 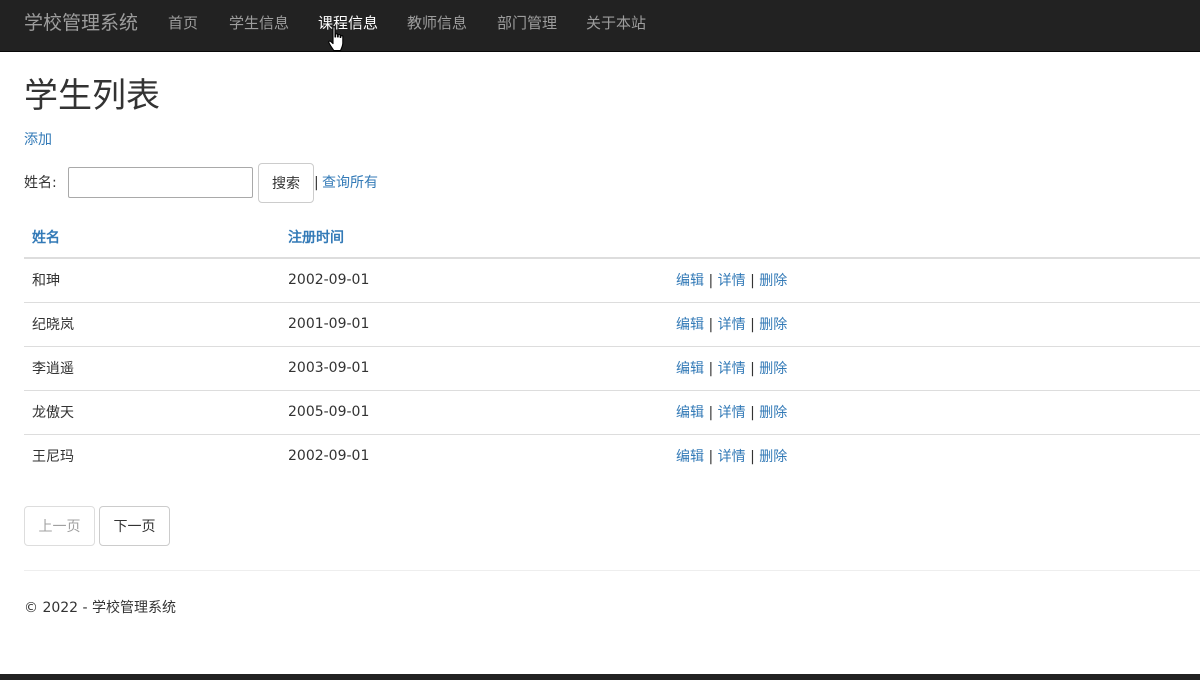 I want to click on footer-copyright: © 2022 - 学校管理系统, so click(x=100, y=608).